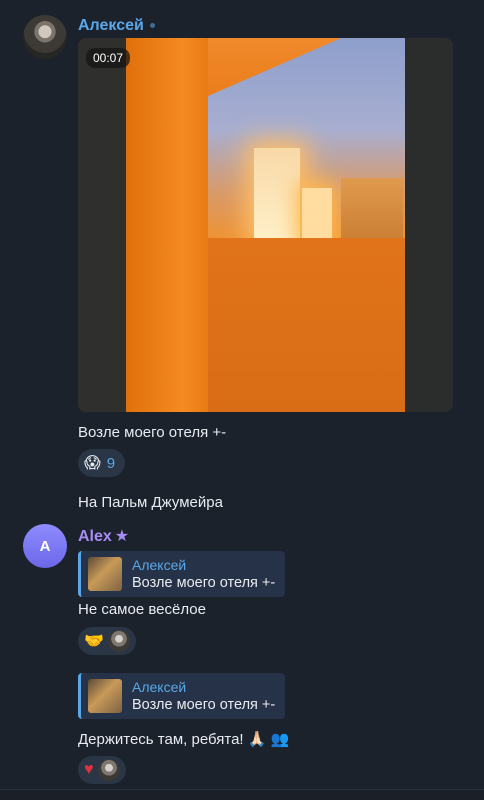 The height and width of the screenshot is (800, 484). Describe the element at coordinates (429, 225) in the screenshot. I see `video-side-right` at that location.